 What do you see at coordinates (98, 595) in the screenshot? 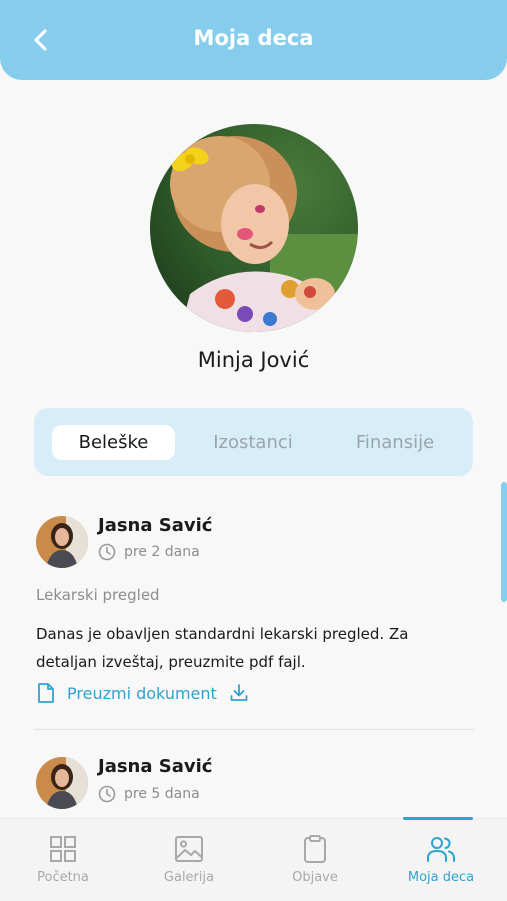
I see `note-title: Lekarski pregled` at bounding box center [98, 595].